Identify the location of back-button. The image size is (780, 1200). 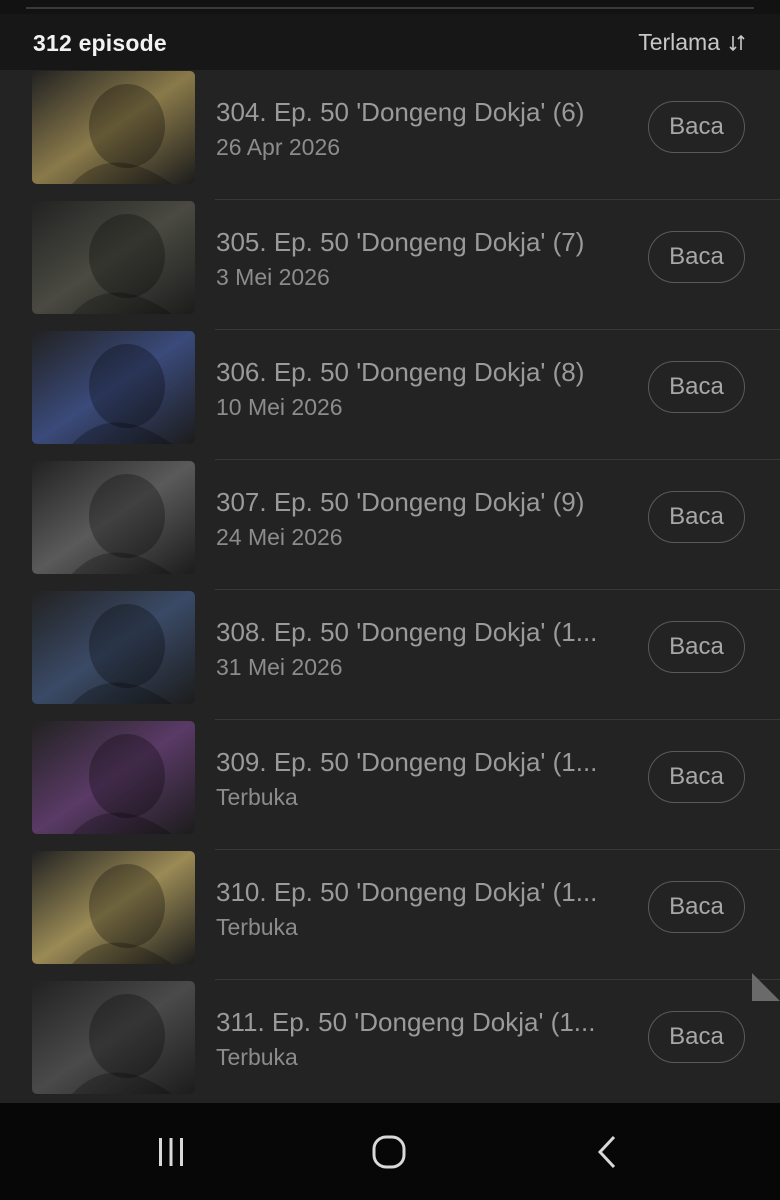
(608, 1152).